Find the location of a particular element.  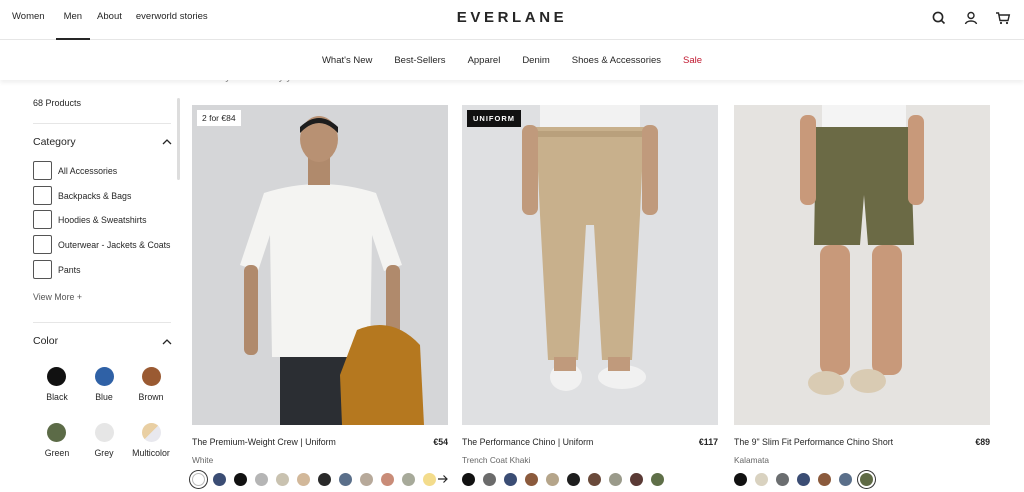

catnav-sale: Sale is located at coordinates (692, 60).